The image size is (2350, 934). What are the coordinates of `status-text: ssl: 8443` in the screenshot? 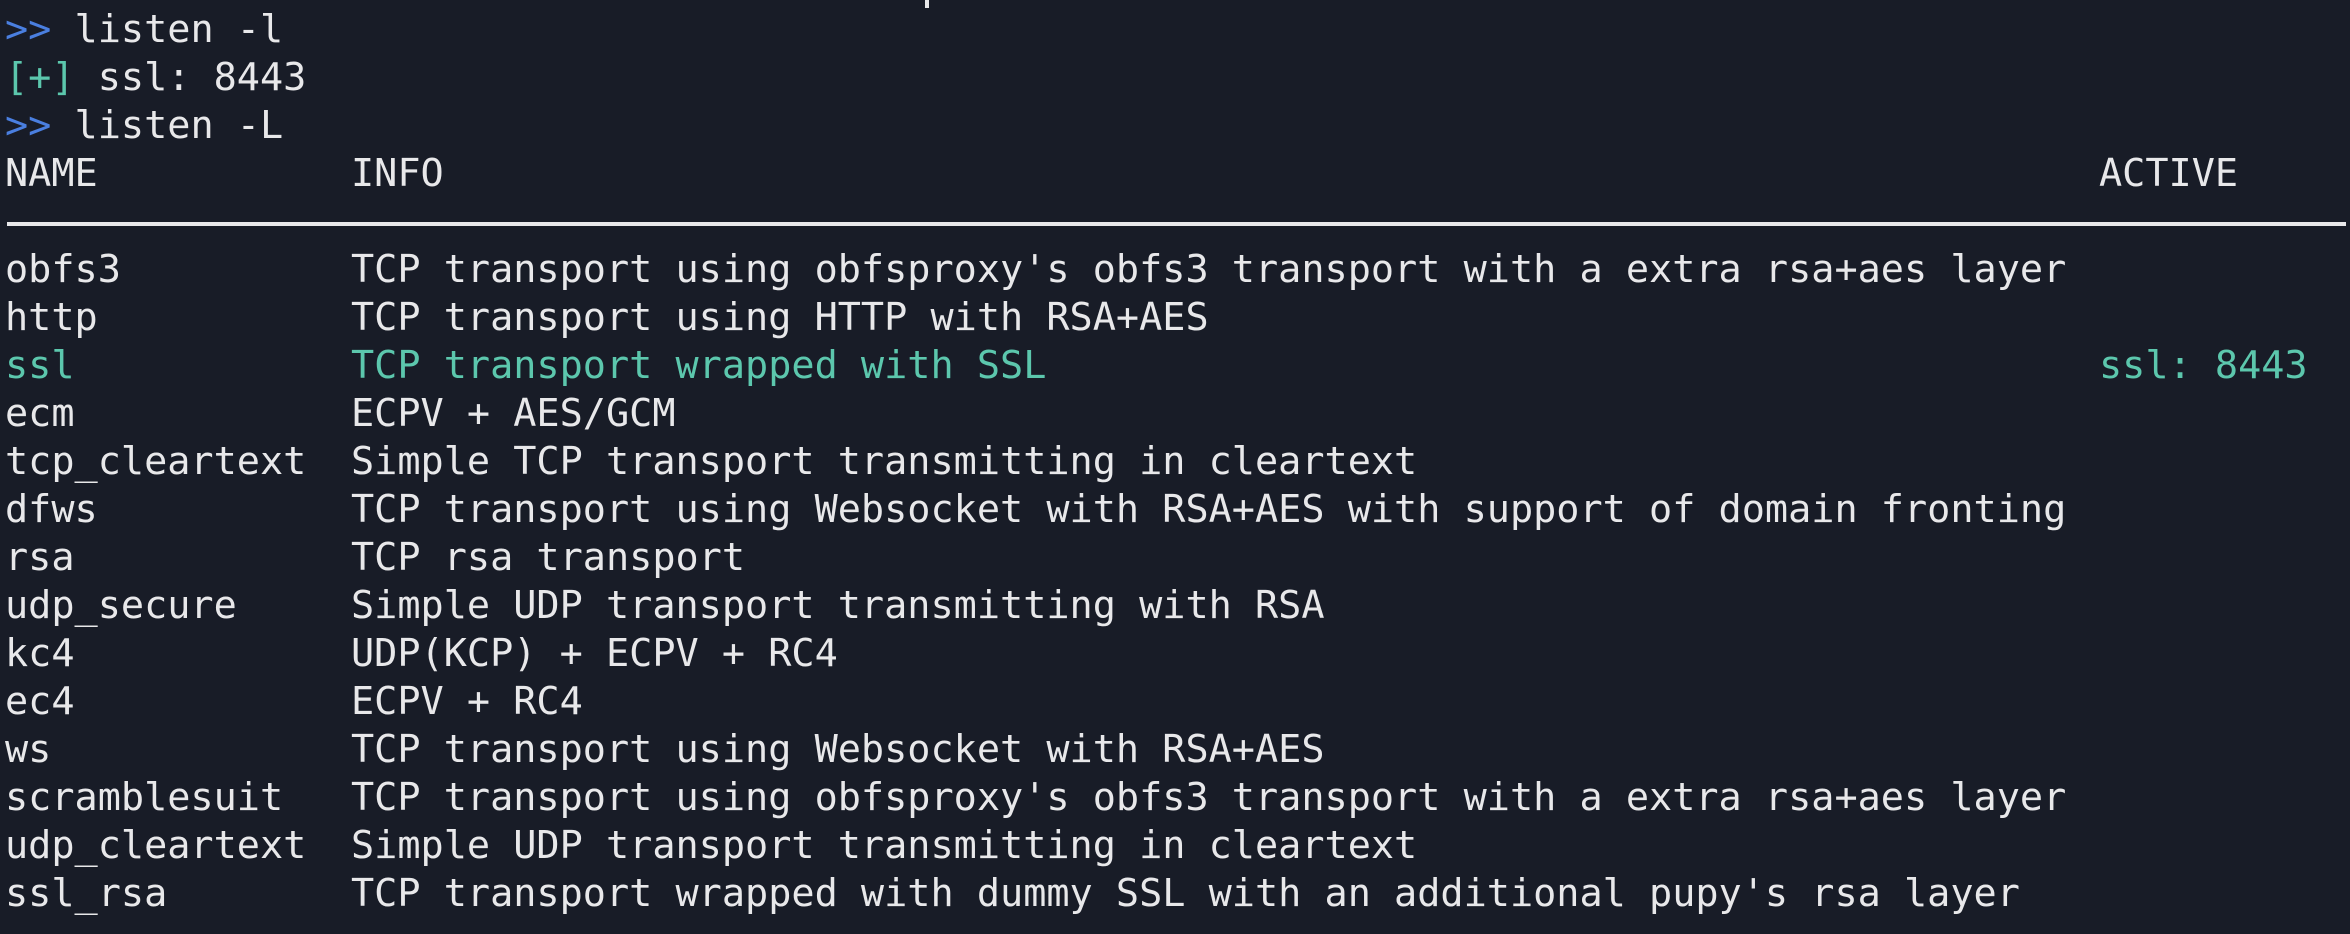 It's located at (202, 77).